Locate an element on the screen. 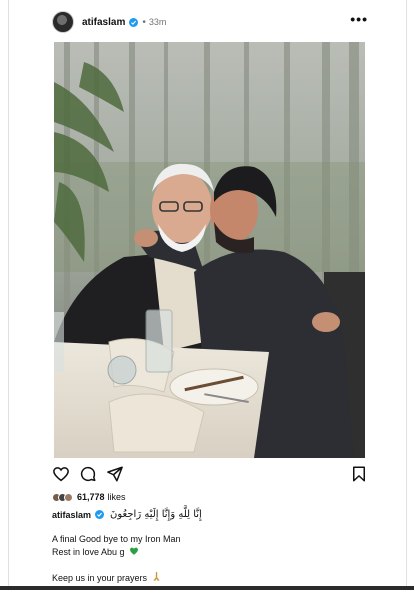 This screenshot has height=590, width=414. caption-line-2: Rest in love Abu g is located at coordinates (95, 552).